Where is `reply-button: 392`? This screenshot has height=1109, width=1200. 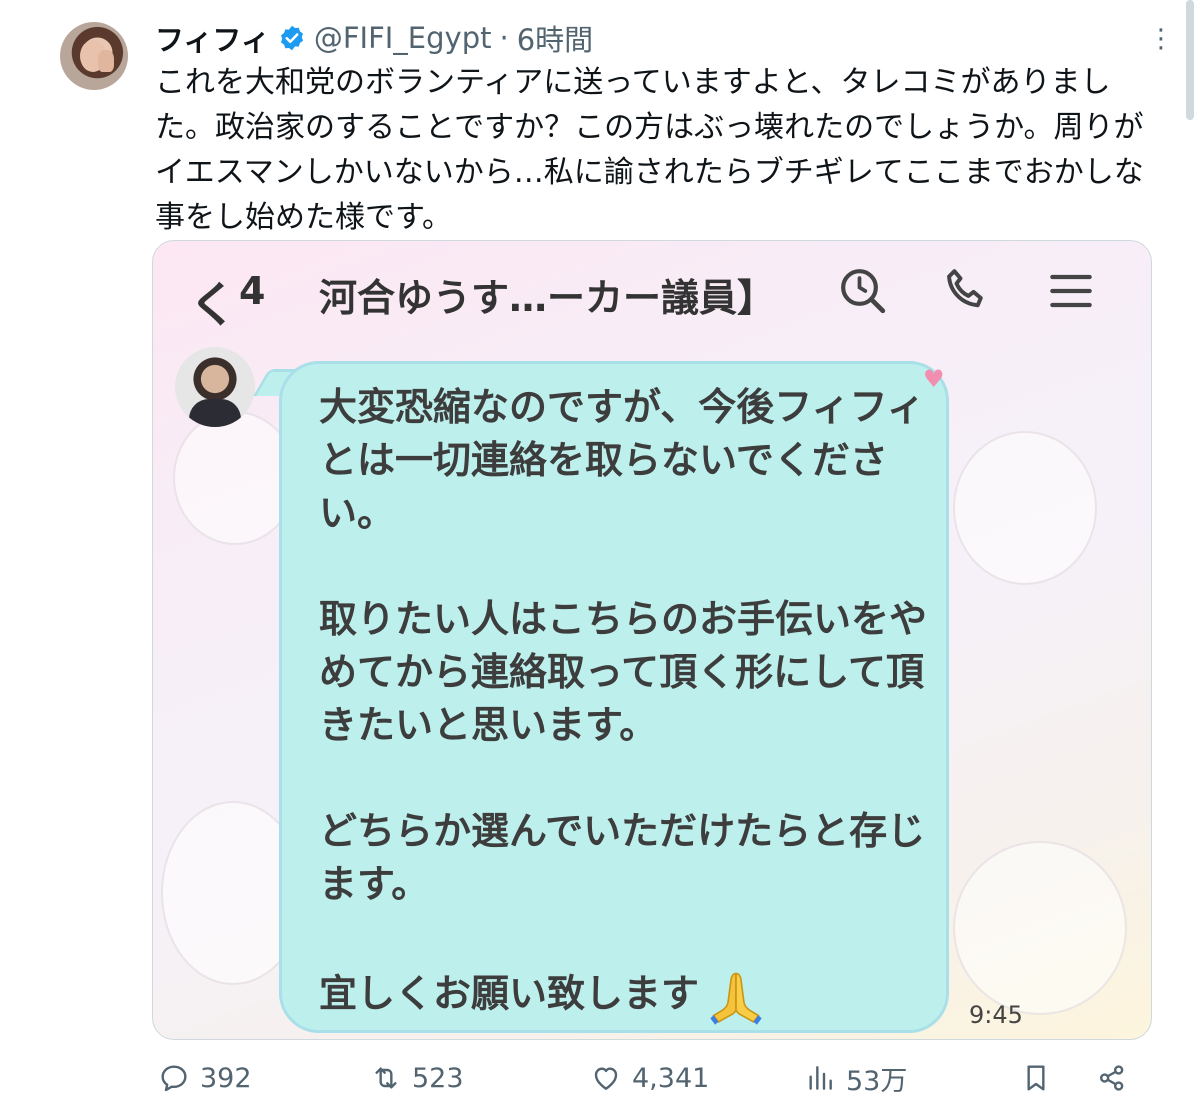 reply-button: 392 is located at coordinates (205, 1078).